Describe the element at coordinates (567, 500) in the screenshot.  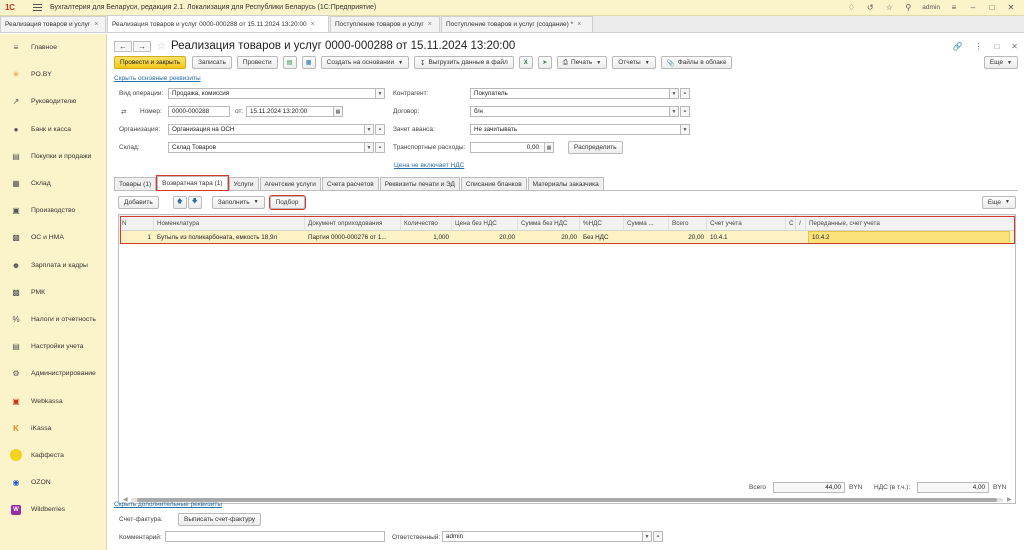
I see `horizontal-scrollbar` at that location.